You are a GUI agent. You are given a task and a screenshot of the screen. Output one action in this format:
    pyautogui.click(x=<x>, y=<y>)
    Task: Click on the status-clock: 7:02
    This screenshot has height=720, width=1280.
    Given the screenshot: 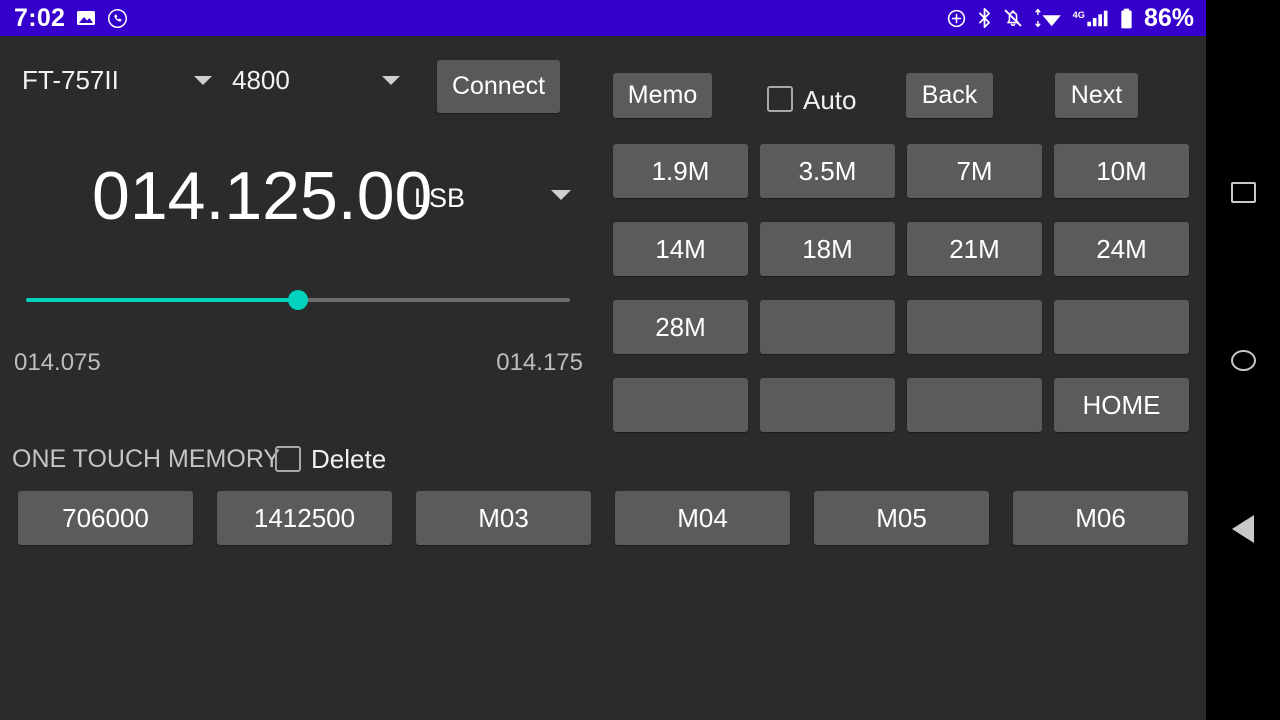 What is the action you would take?
    pyautogui.click(x=40, y=17)
    